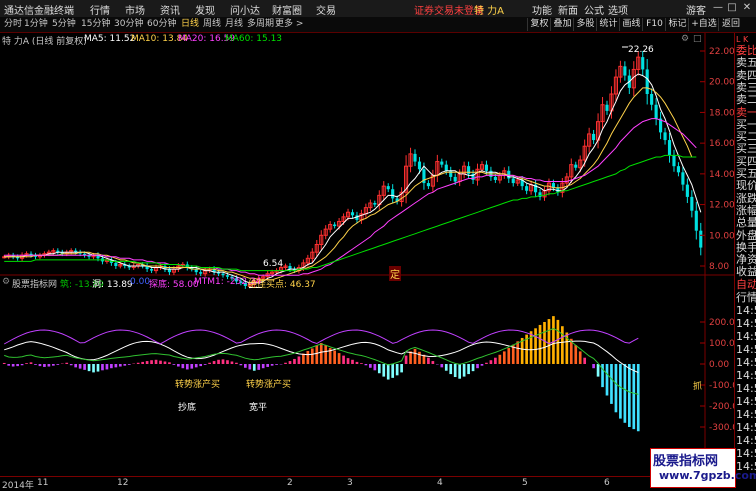 The width and height of the screenshot is (756, 491). Describe the element at coordinates (746, 161) in the screenshot. I see `quote-field-label: 买四` at that location.